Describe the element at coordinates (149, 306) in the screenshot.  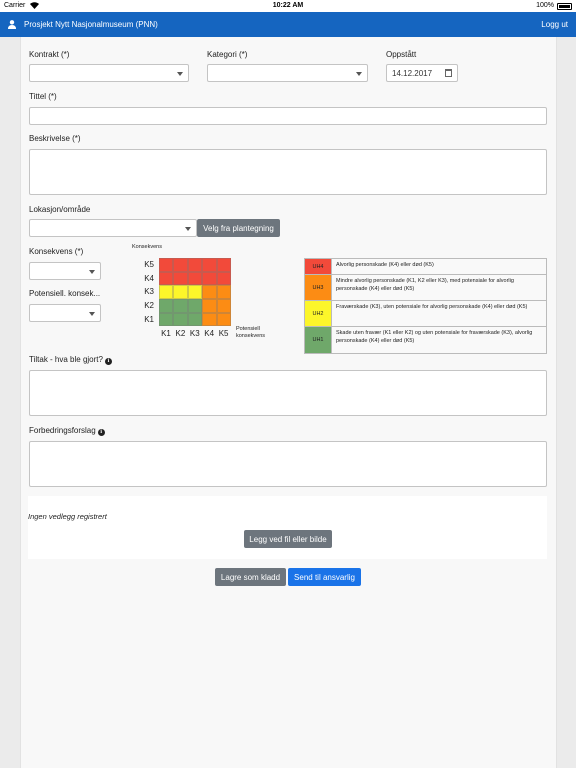
I see `matrix-row-label: K2` at that location.